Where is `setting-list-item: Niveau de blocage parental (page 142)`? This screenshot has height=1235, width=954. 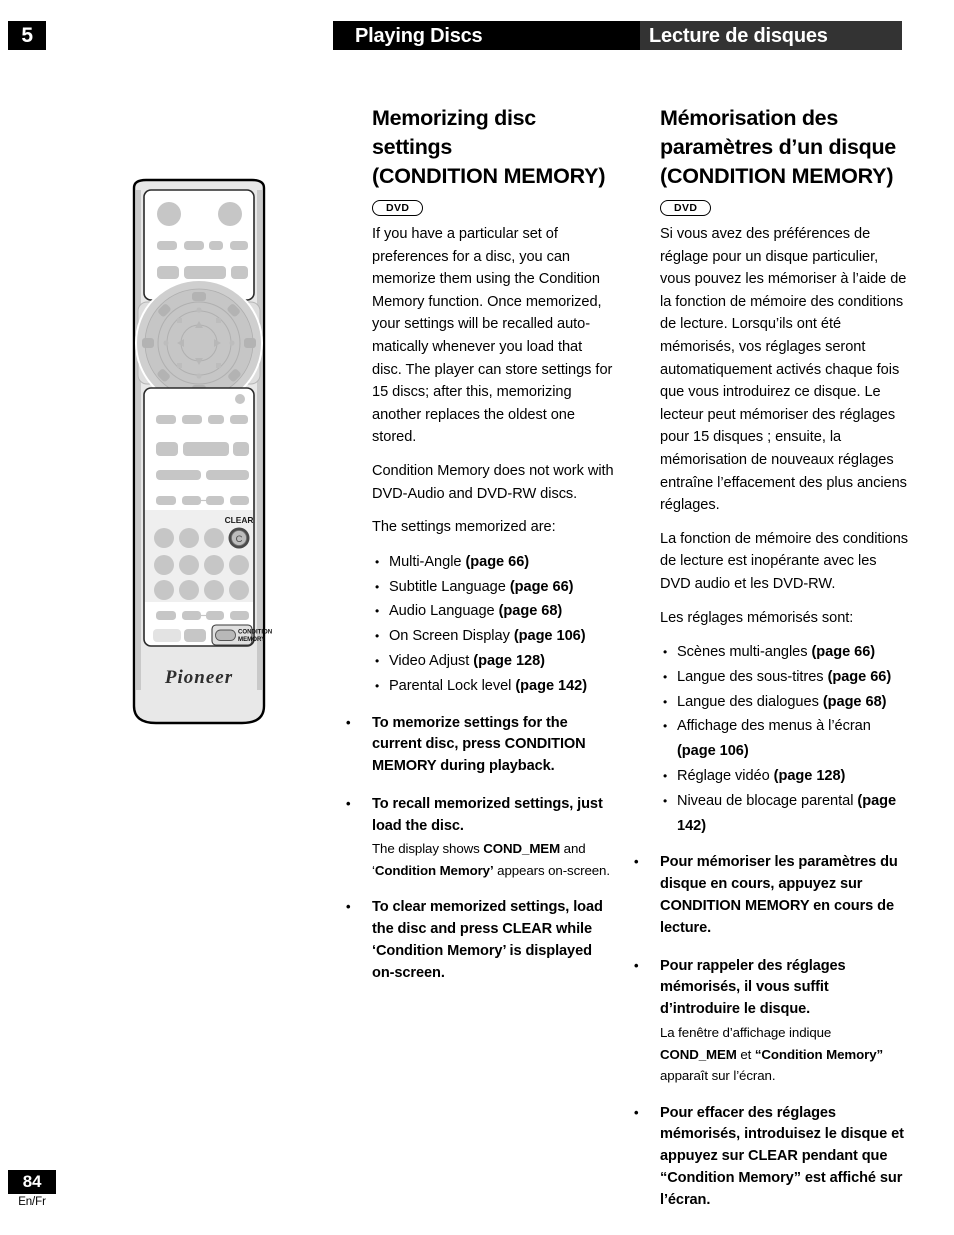 setting-list-item: Niveau de blocage parental (page 142) is located at coordinates (785, 814).